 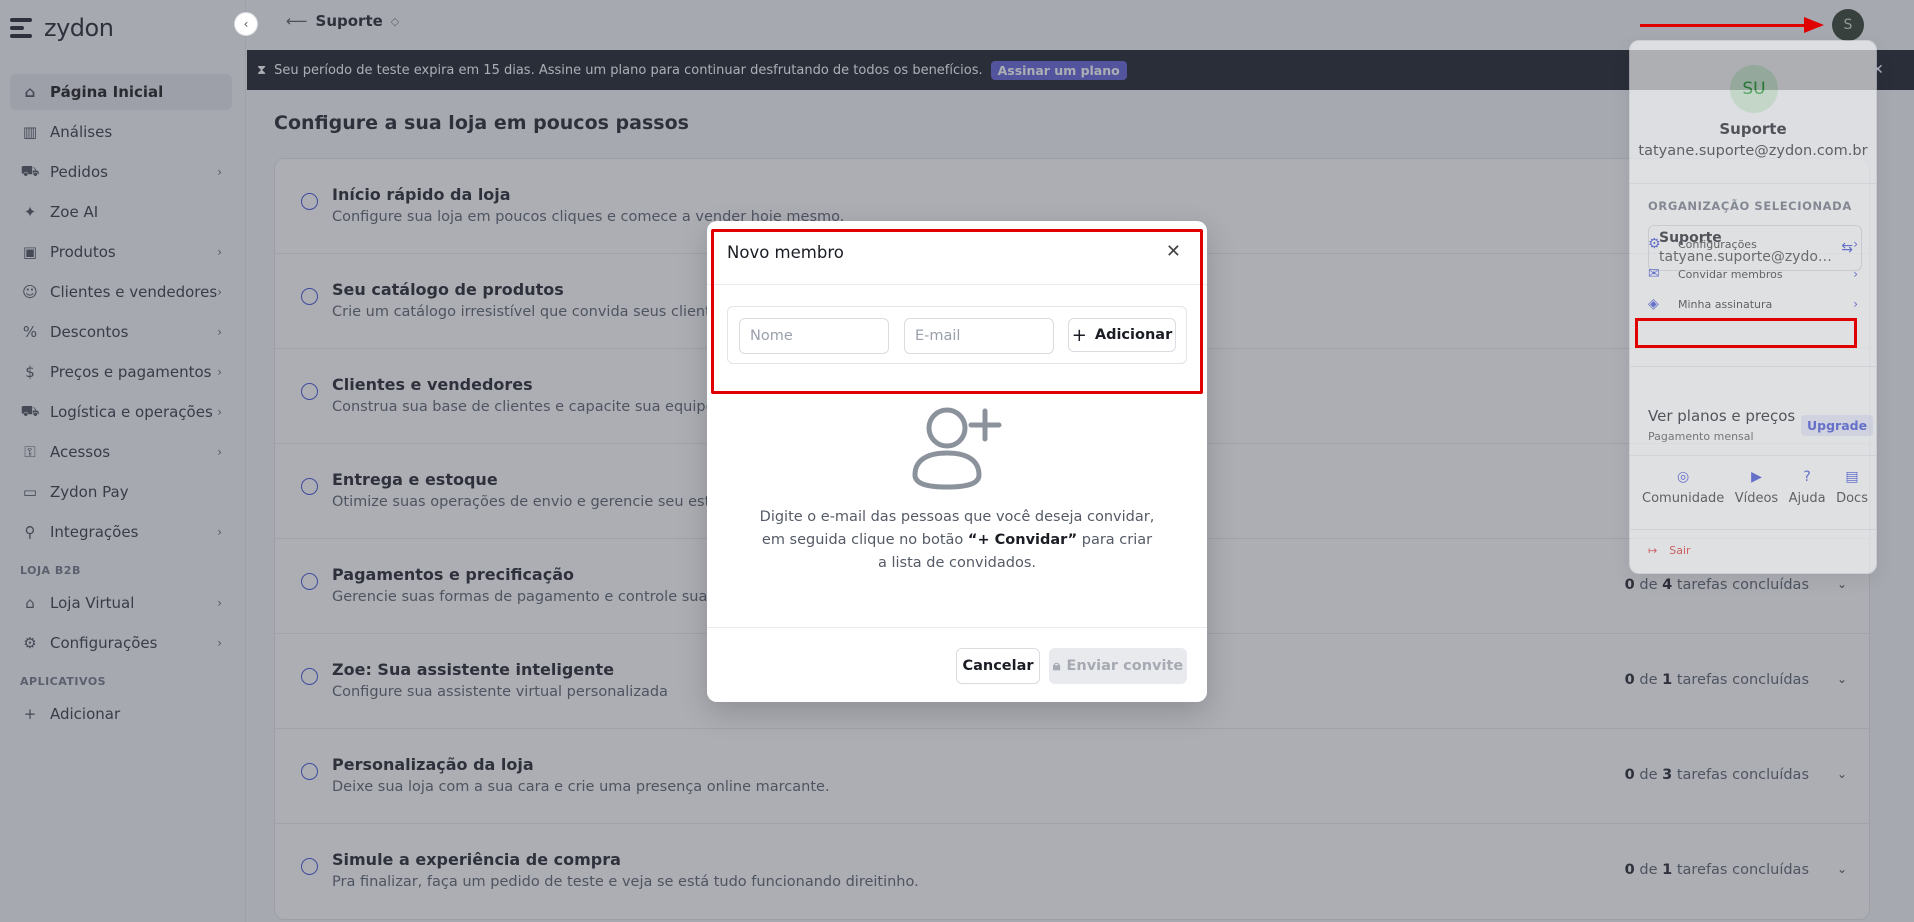 I want to click on chevron-left-icon: ‹, so click(x=246, y=24).